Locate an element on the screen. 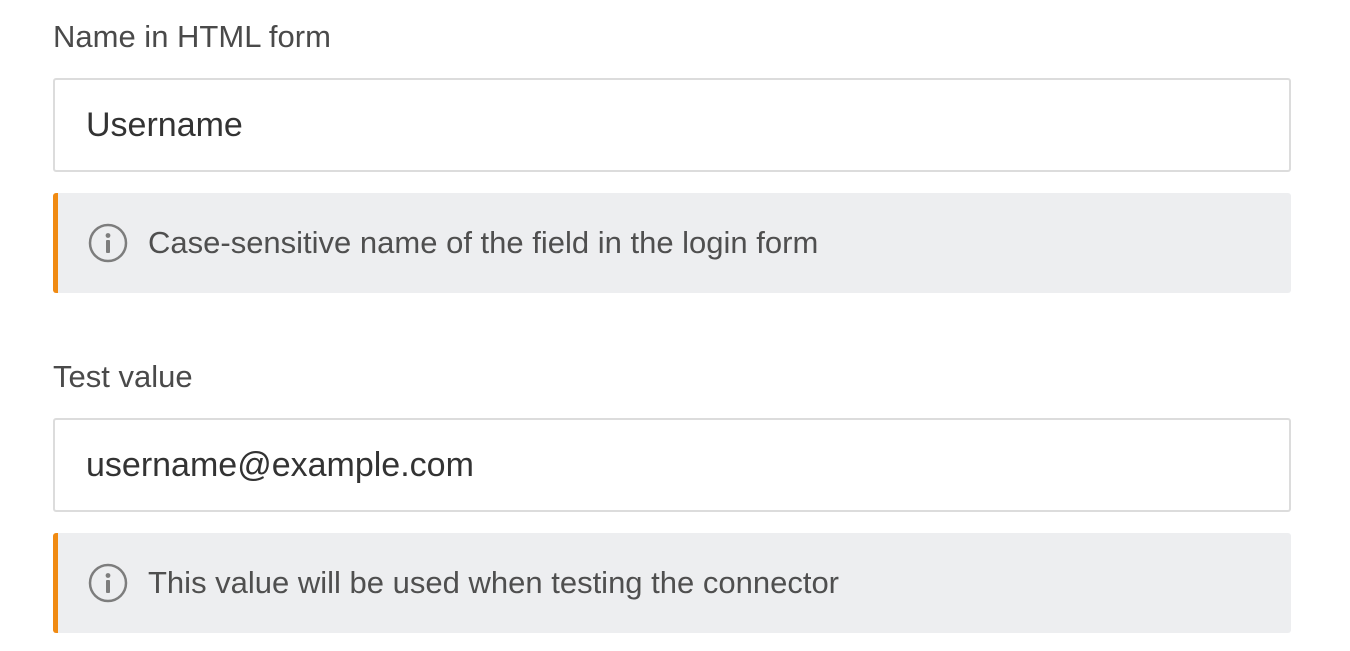  name-in-html-form-label: Name in HTML form is located at coordinates (192, 36).